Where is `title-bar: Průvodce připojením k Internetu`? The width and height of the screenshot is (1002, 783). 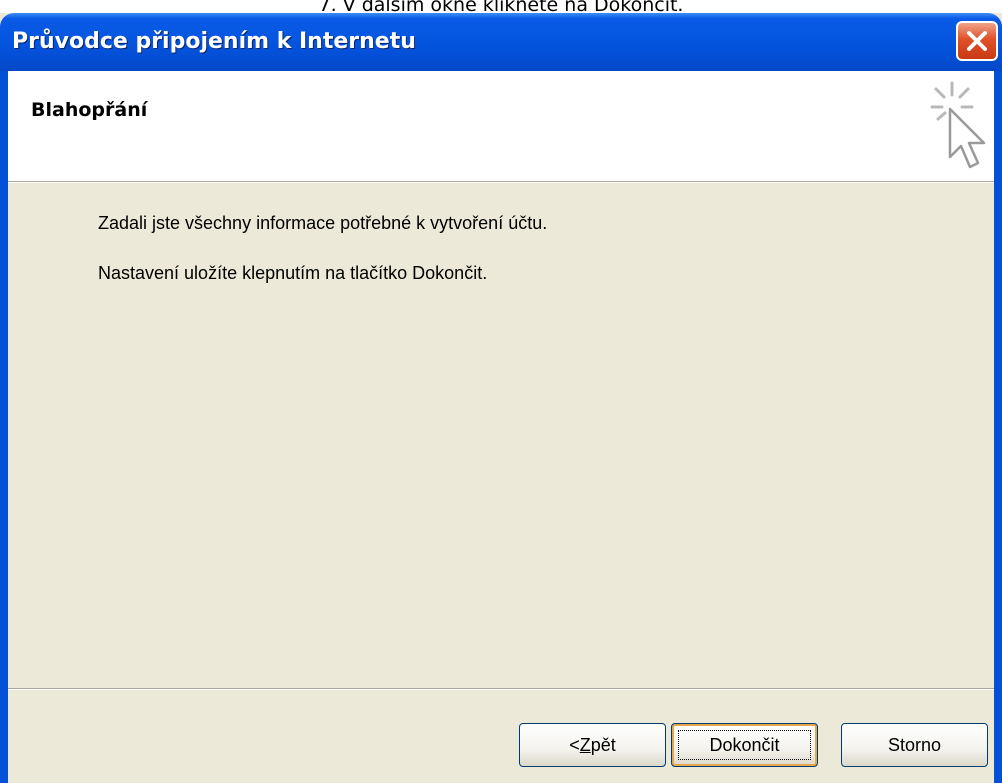 title-bar: Průvodce připojením k Internetu is located at coordinates (501, 42).